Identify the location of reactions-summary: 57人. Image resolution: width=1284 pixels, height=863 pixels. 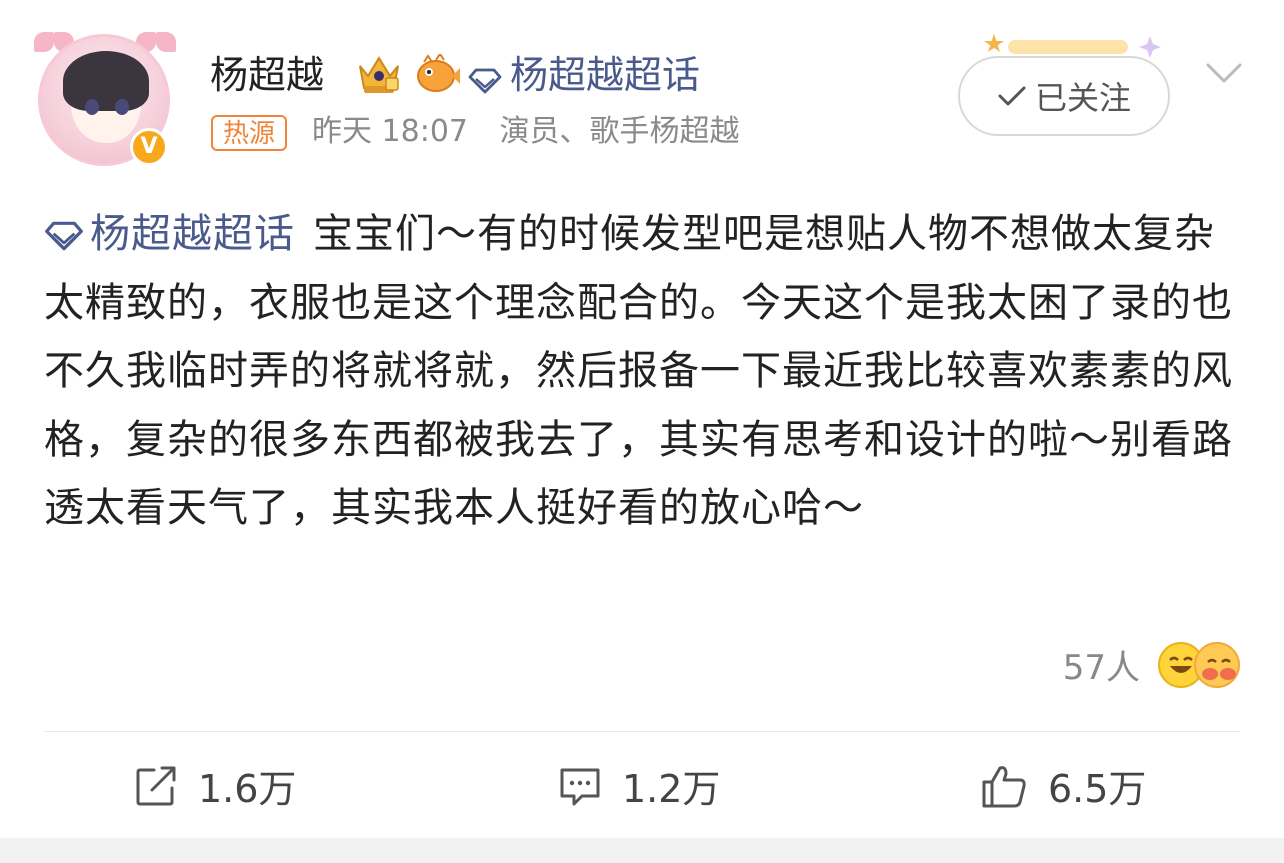
(1151, 664).